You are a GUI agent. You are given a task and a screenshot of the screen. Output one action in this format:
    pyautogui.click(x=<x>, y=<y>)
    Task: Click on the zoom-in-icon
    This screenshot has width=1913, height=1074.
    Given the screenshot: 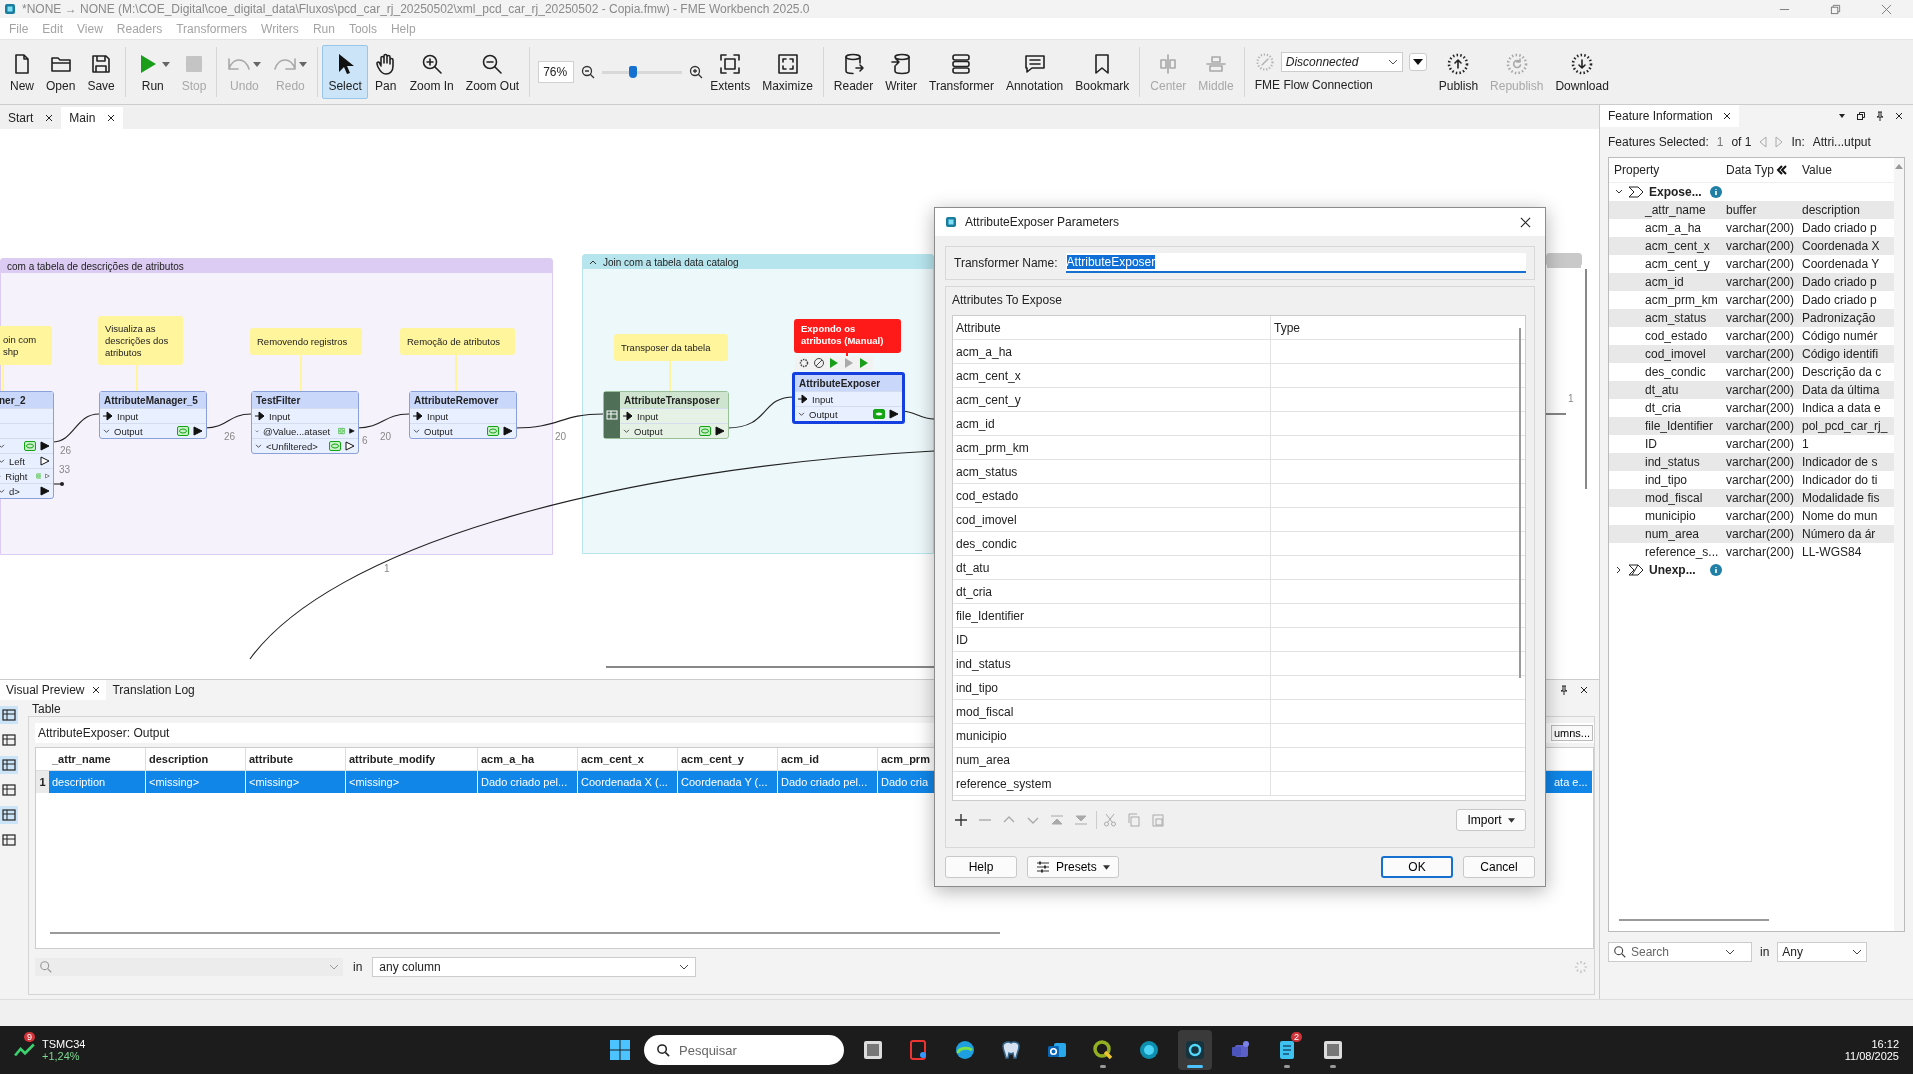 What is the action you would take?
    pyautogui.click(x=696, y=72)
    